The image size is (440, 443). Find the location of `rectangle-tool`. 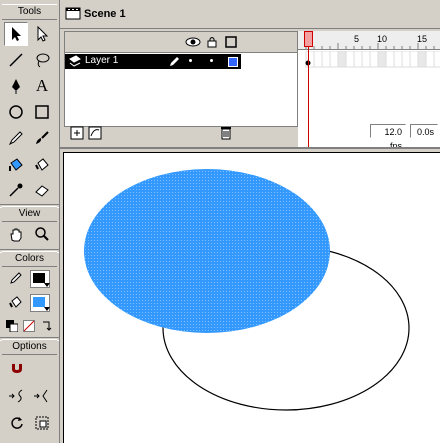

rectangle-tool is located at coordinates (42, 112).